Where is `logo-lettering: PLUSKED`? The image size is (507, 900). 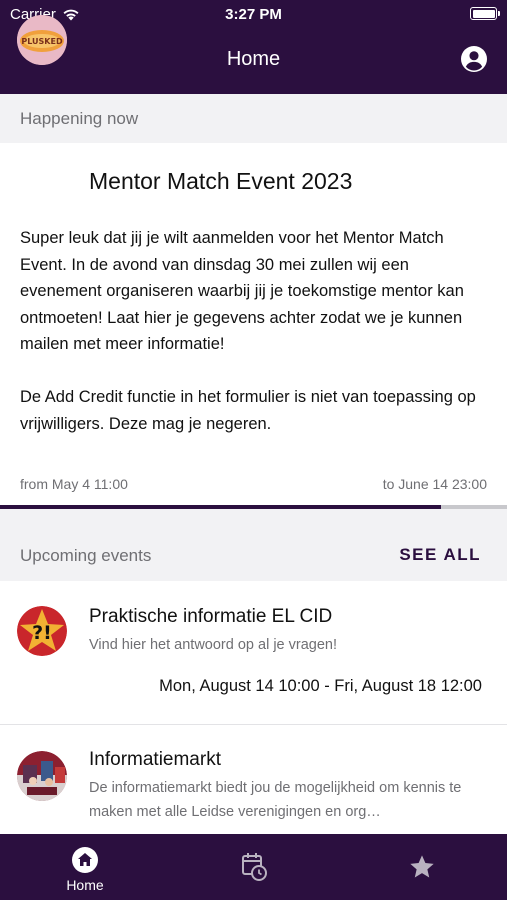
logo-lettering: PLUSKED is located at coordinates (42, 41).